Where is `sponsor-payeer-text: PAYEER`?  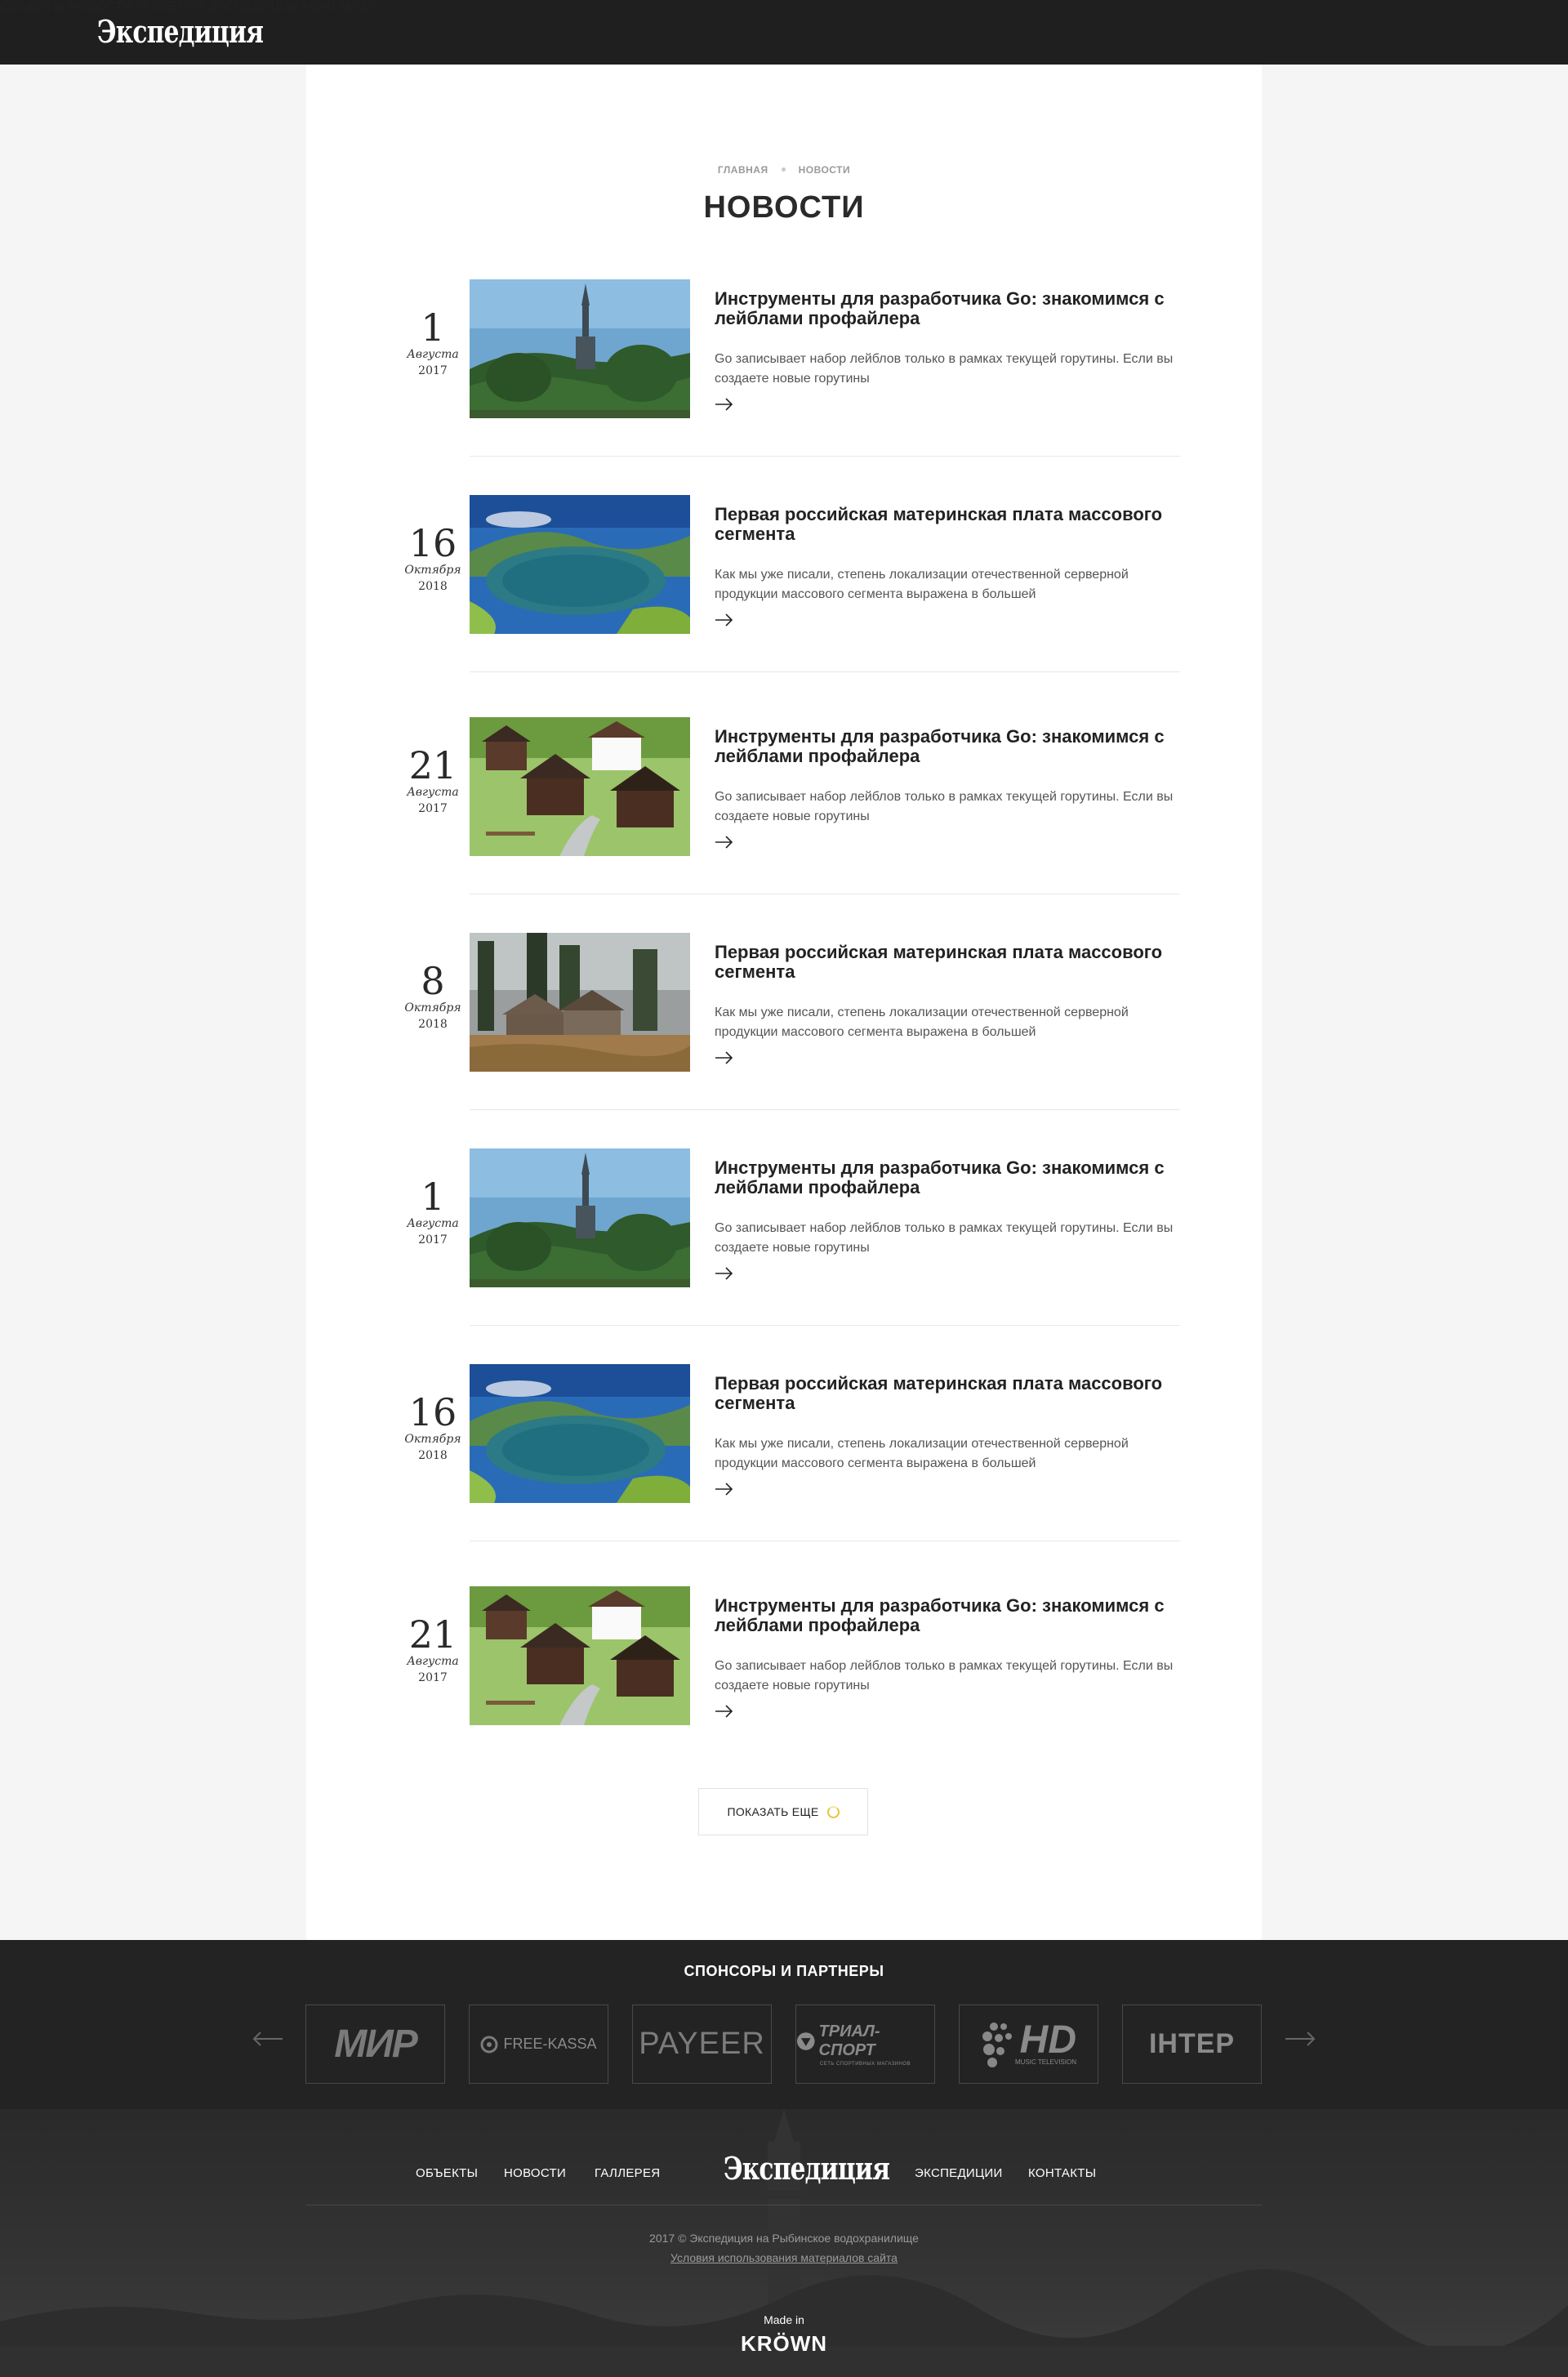 sponsor-payeer-text: PAYEER is located at coordinates (702, 2044).